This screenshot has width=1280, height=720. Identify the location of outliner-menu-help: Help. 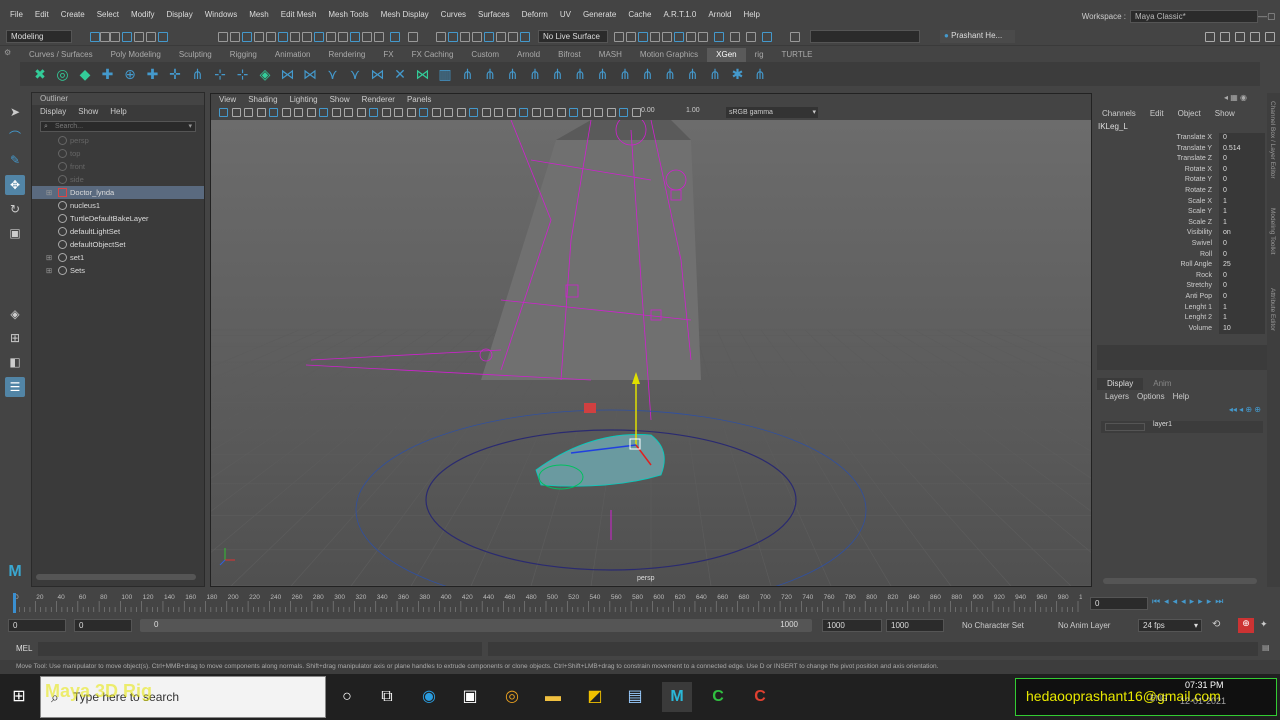
(118, 112).